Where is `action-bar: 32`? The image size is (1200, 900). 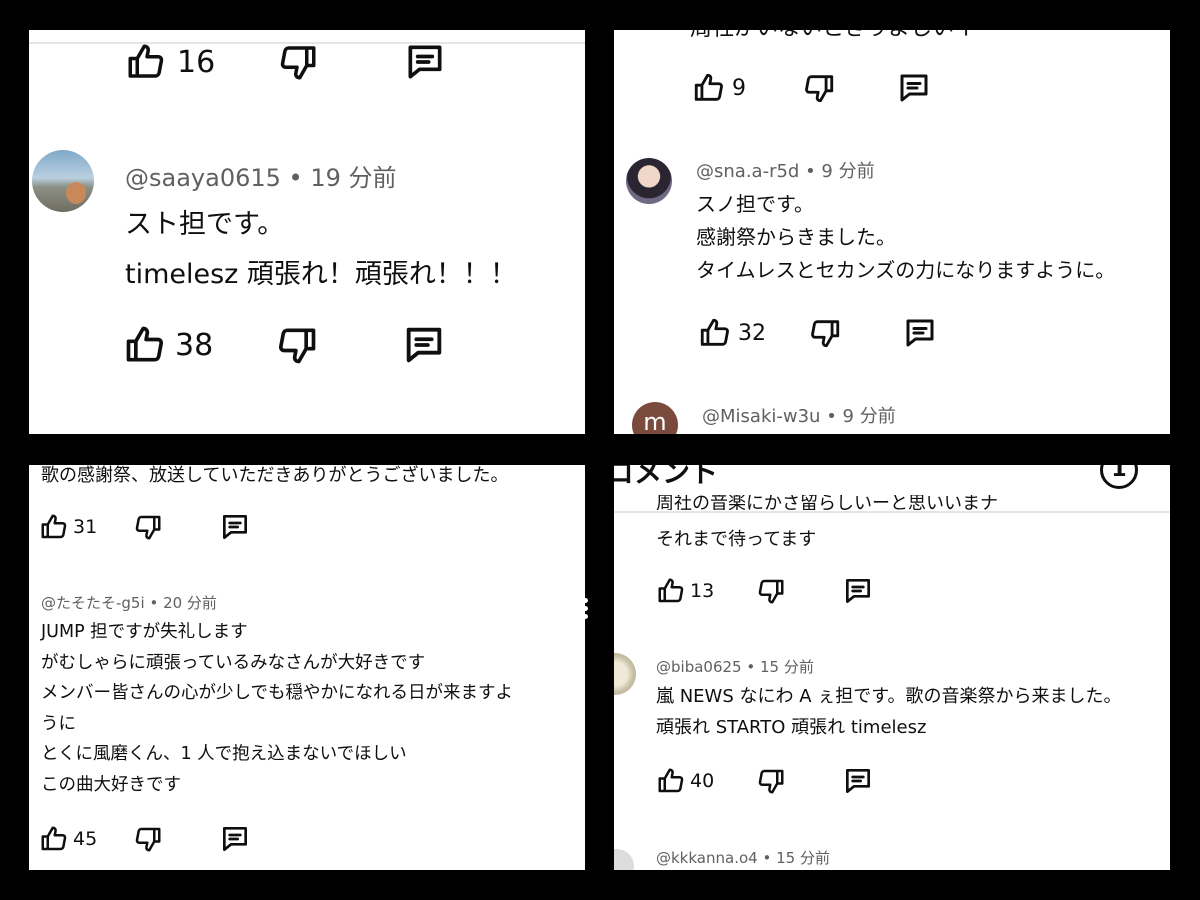
action-bar: 32 is located at coordinates (818, 333).